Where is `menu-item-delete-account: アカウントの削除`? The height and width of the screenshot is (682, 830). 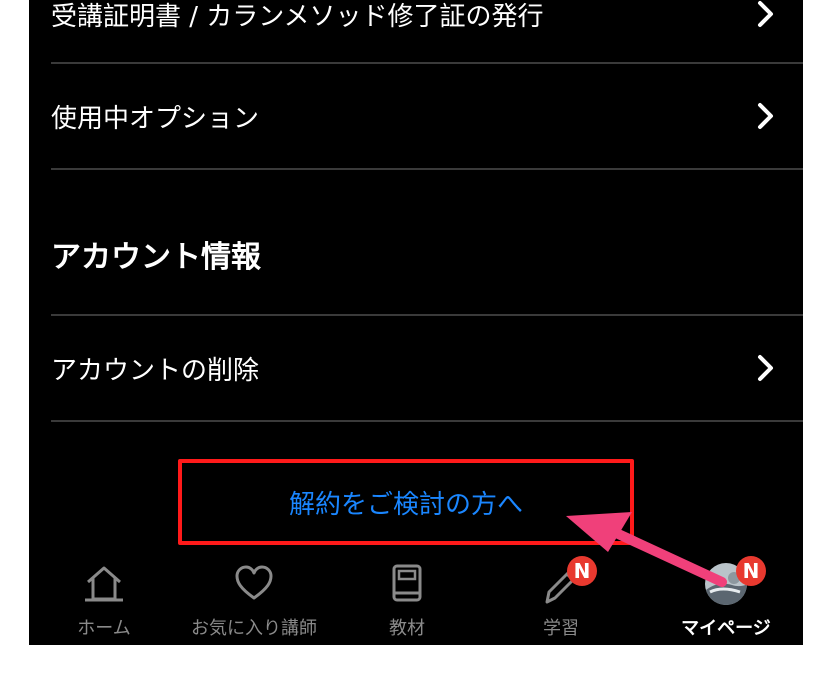 menu-item-delete-account: アカウントの削除 is located at coordinates (427, 368).